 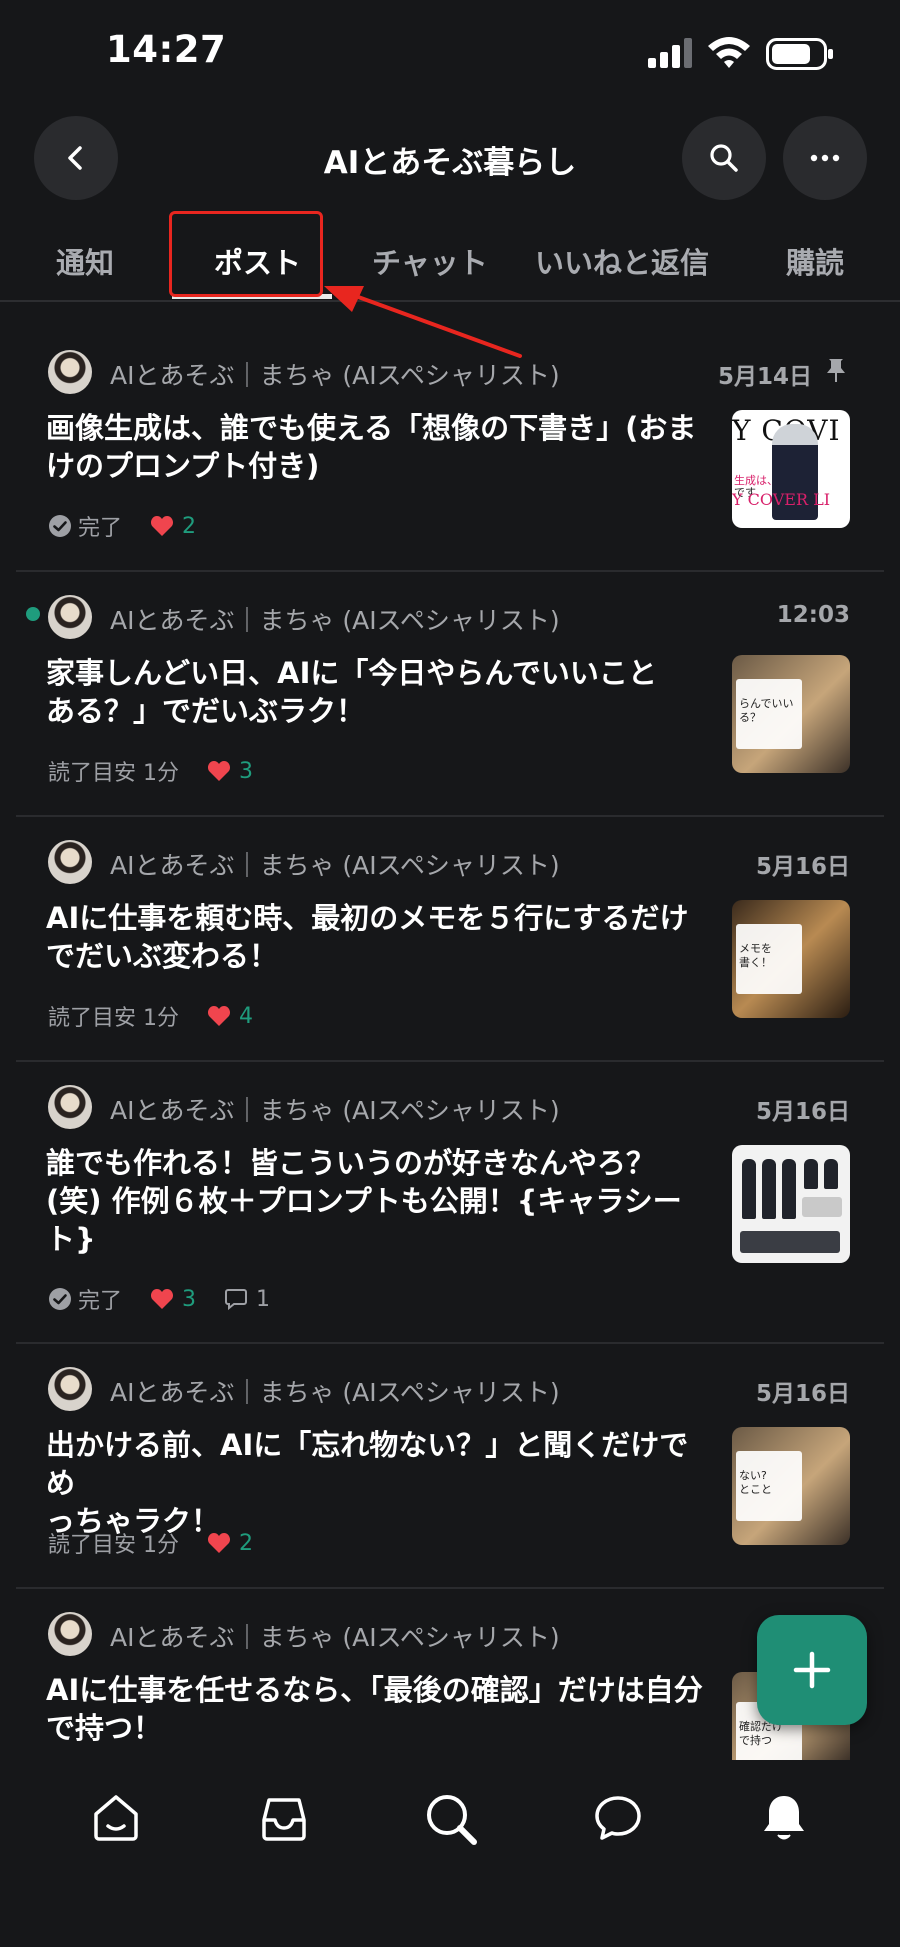 What do you see at coordinates (813, 615) in the screenshot?
I see `post-date: 12:03` at bounding box center [813, 615].